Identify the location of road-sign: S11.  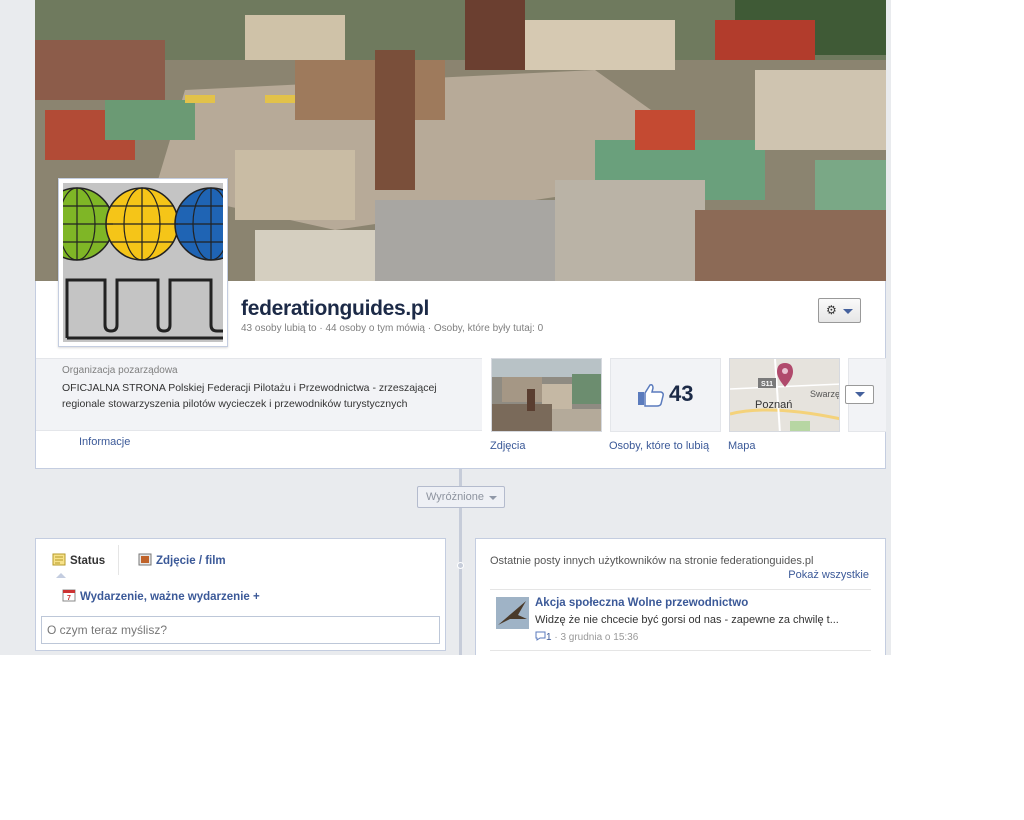
(767, 384).